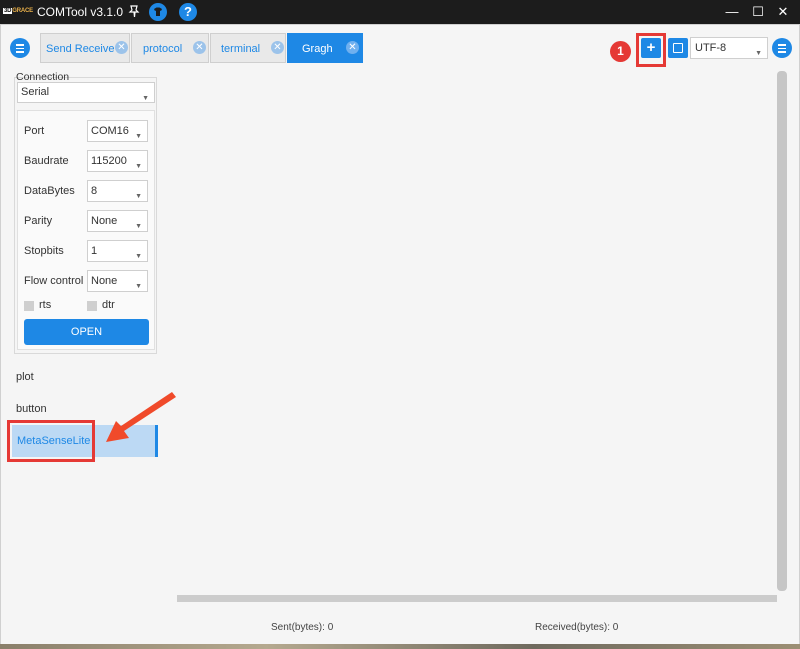  I want to click on baudrate-value: 115200, so click(109, 161).